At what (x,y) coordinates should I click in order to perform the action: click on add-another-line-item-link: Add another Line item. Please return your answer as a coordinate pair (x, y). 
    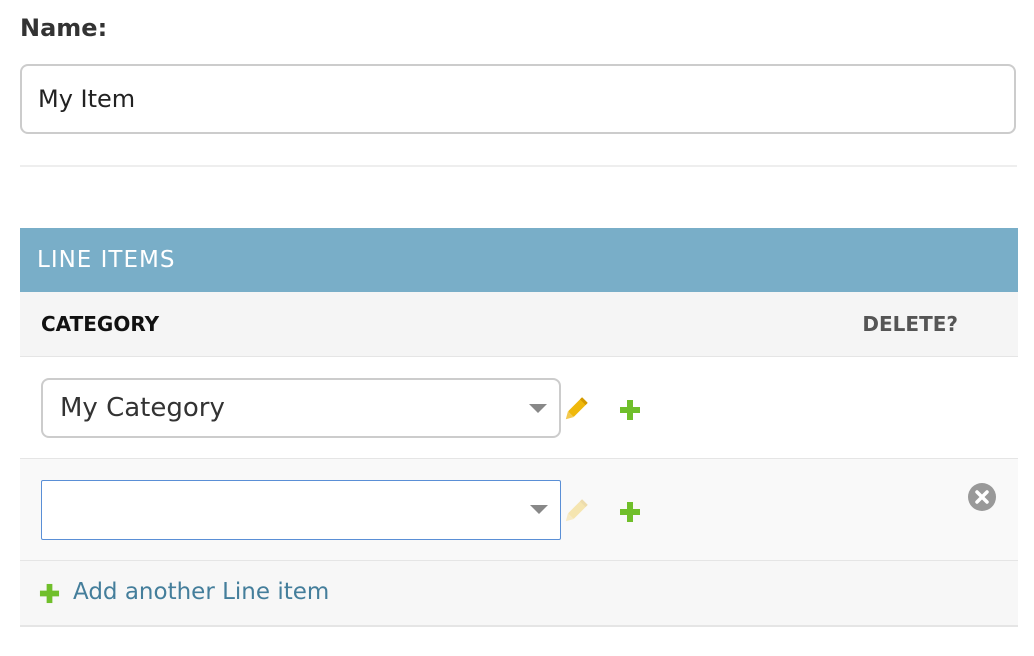
    Looking at the image, I should click on (201, 592).